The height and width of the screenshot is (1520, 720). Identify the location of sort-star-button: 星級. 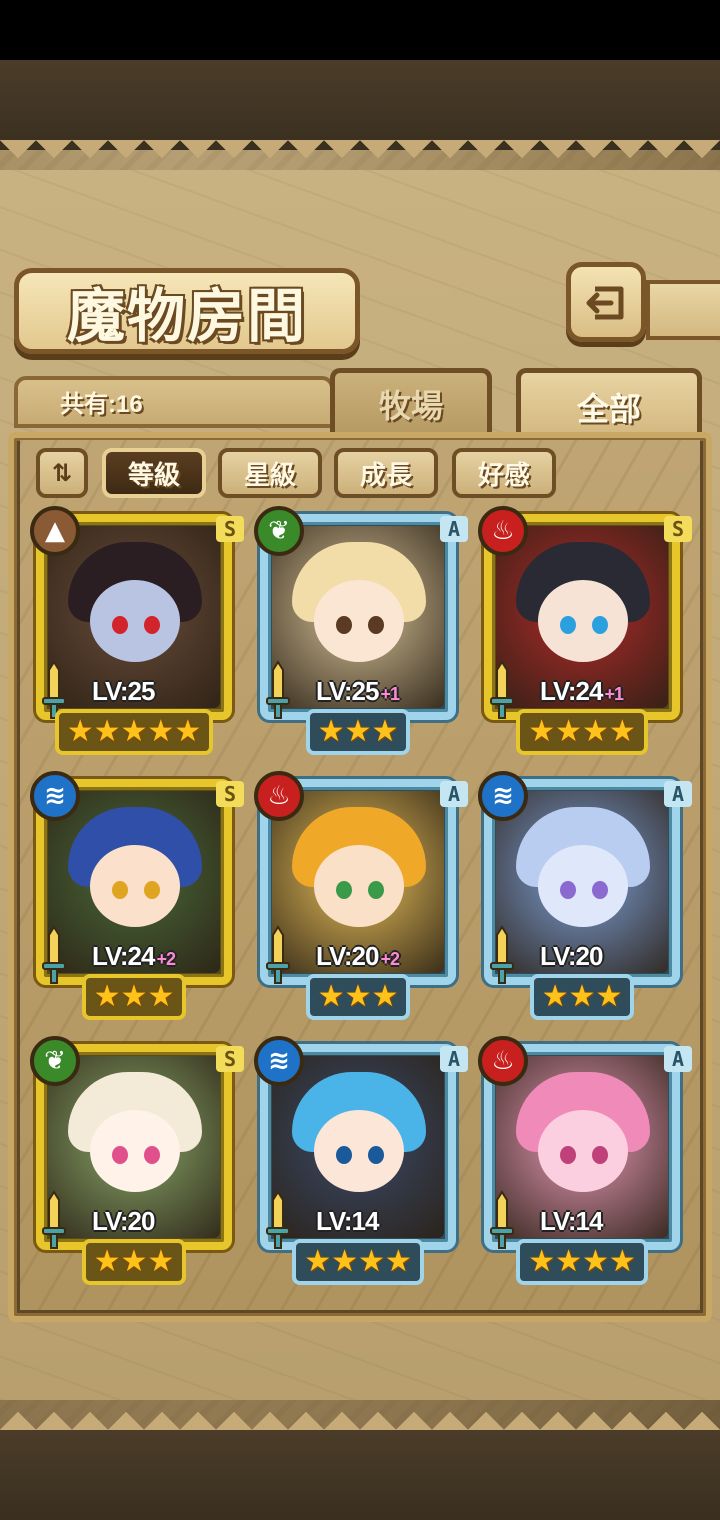
(270, 473).